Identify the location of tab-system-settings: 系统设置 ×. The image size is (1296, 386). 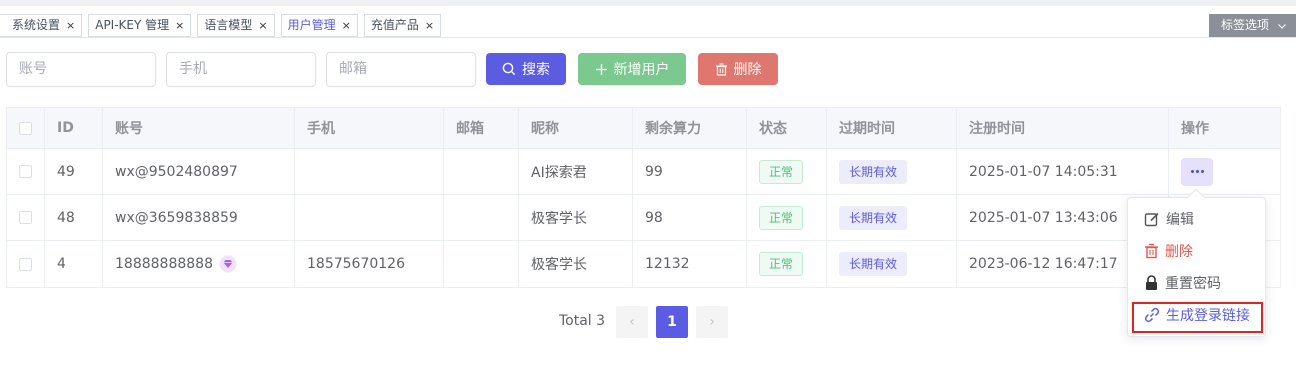
(41, 25).